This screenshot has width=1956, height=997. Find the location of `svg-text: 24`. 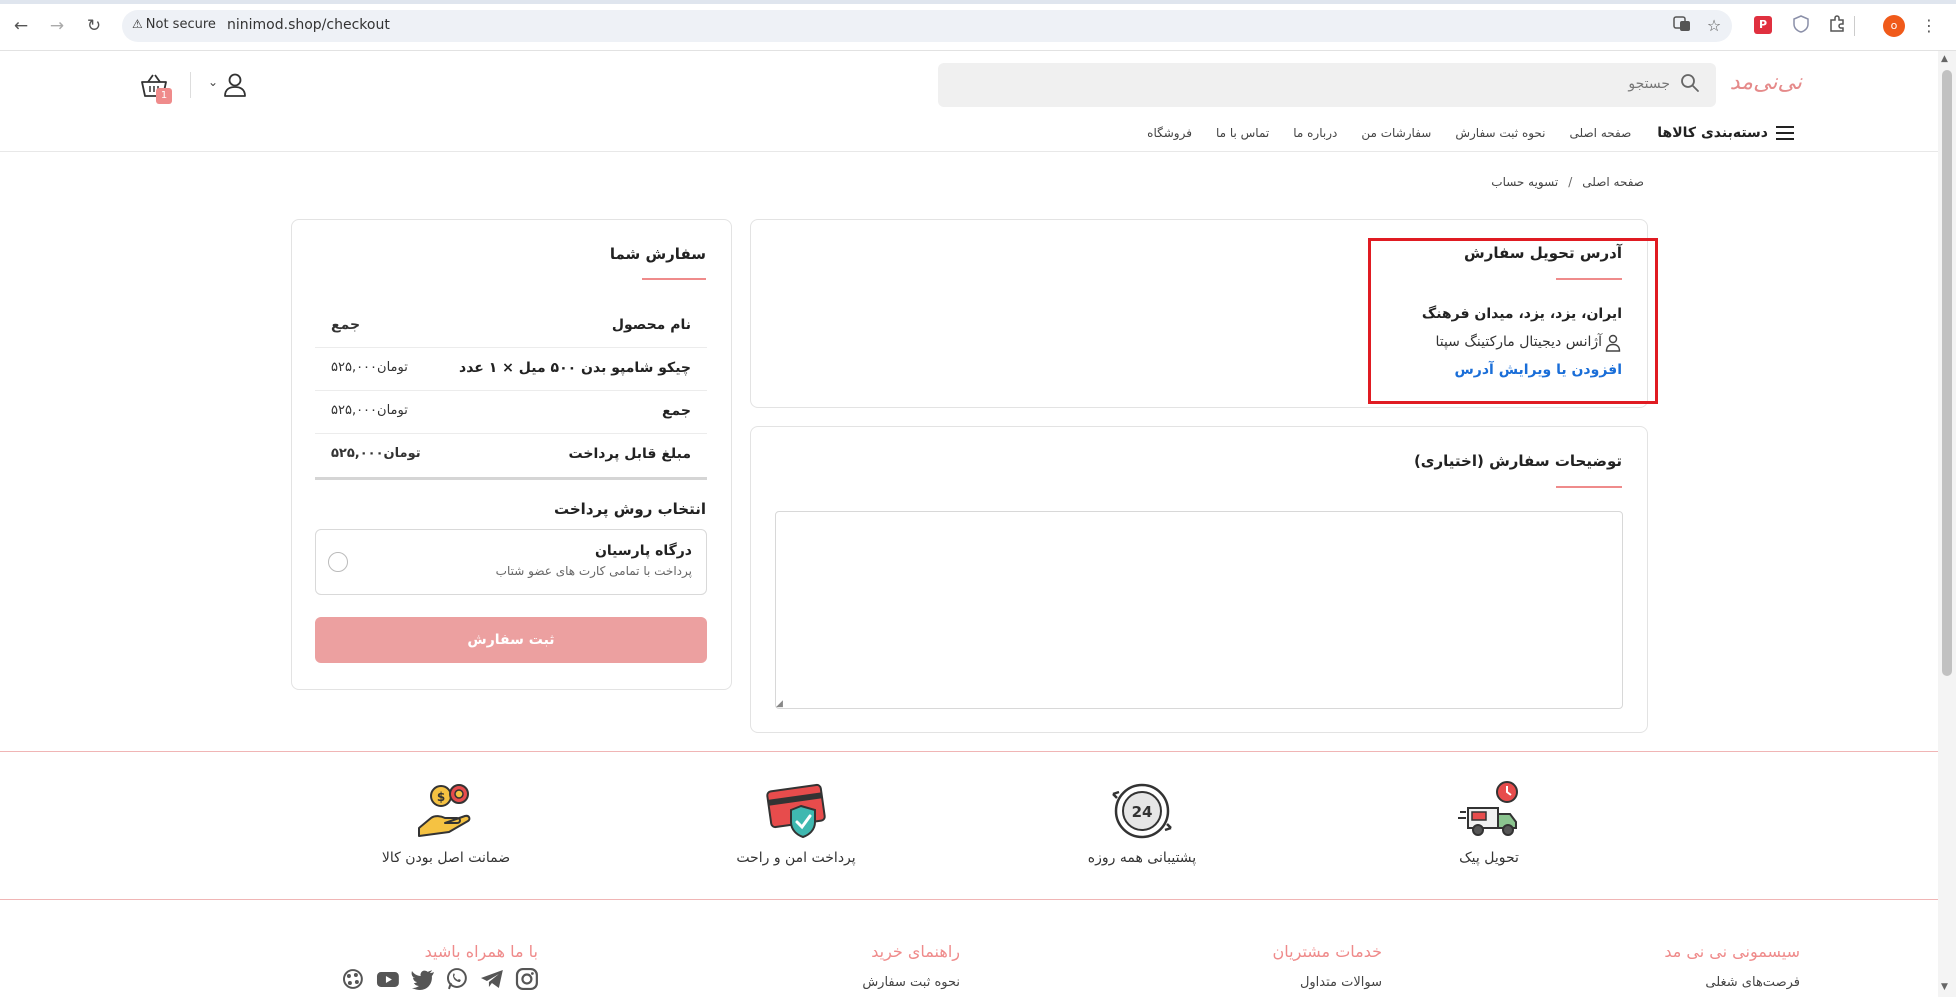

svg-text: 24 is located at coordinates (1142, 812).